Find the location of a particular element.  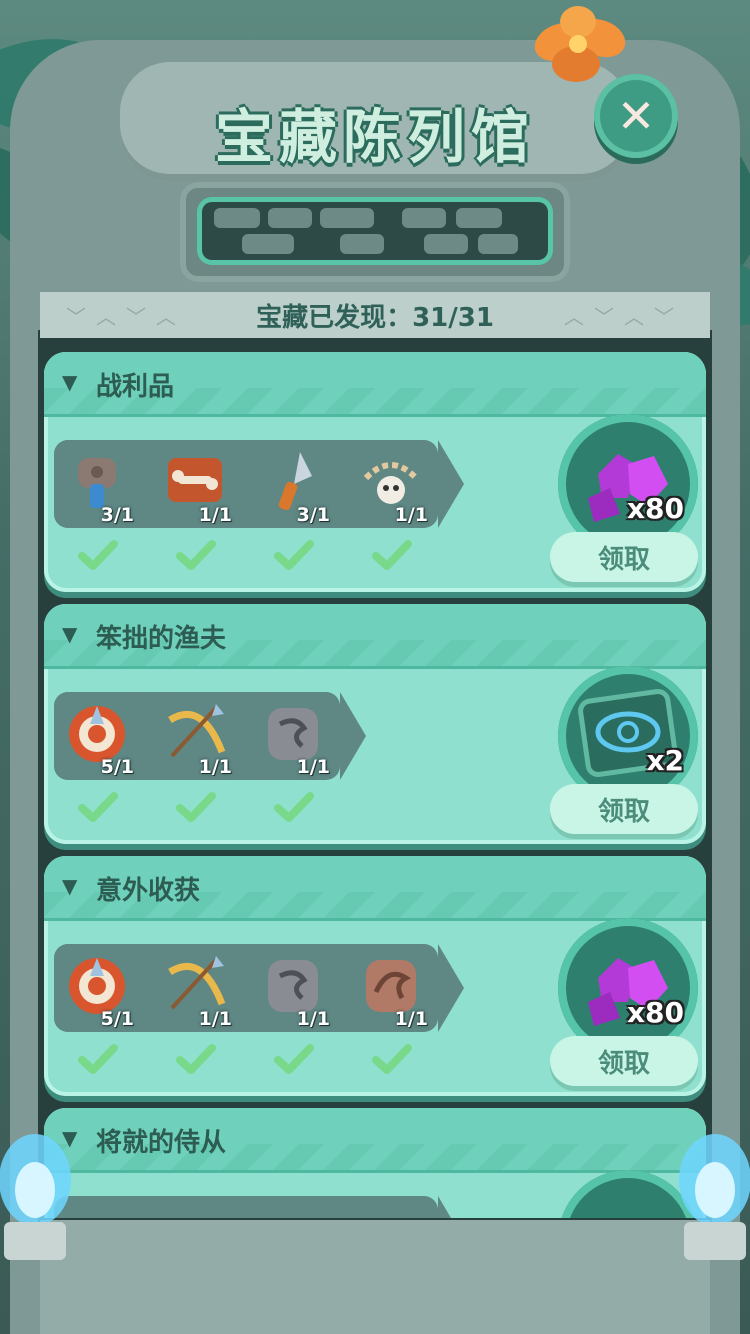

collection-title: 笨拙的渔夫 is located at coordinates (161, 639).